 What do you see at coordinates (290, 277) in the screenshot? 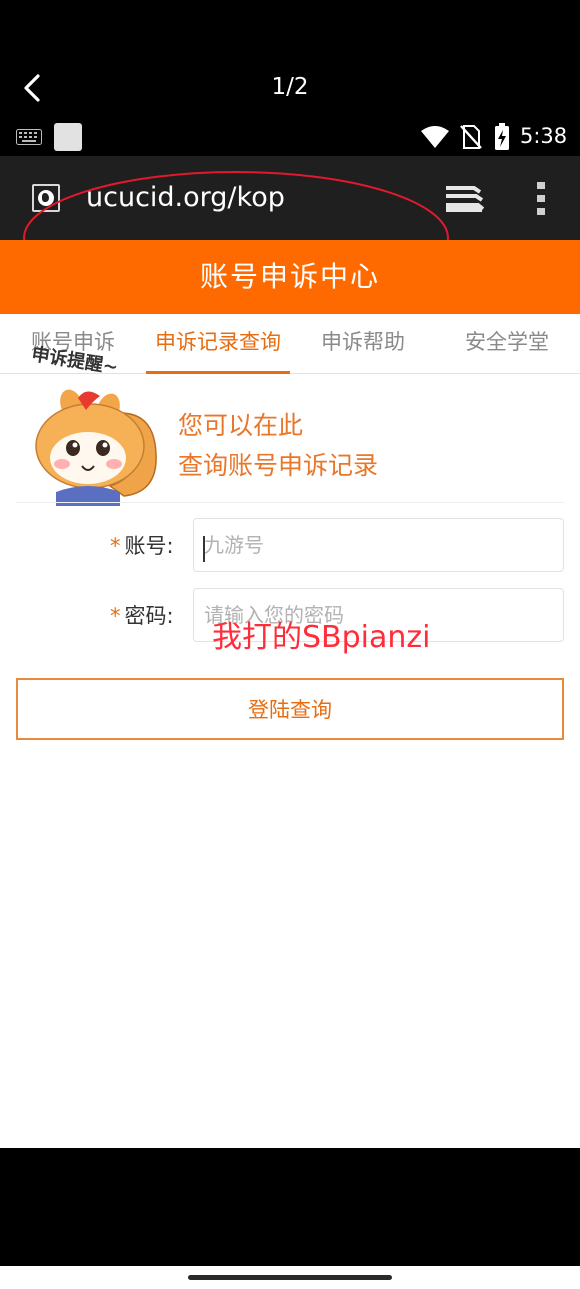
I see `page-title: 账号申诉中心` at bounding box center [290, 277].